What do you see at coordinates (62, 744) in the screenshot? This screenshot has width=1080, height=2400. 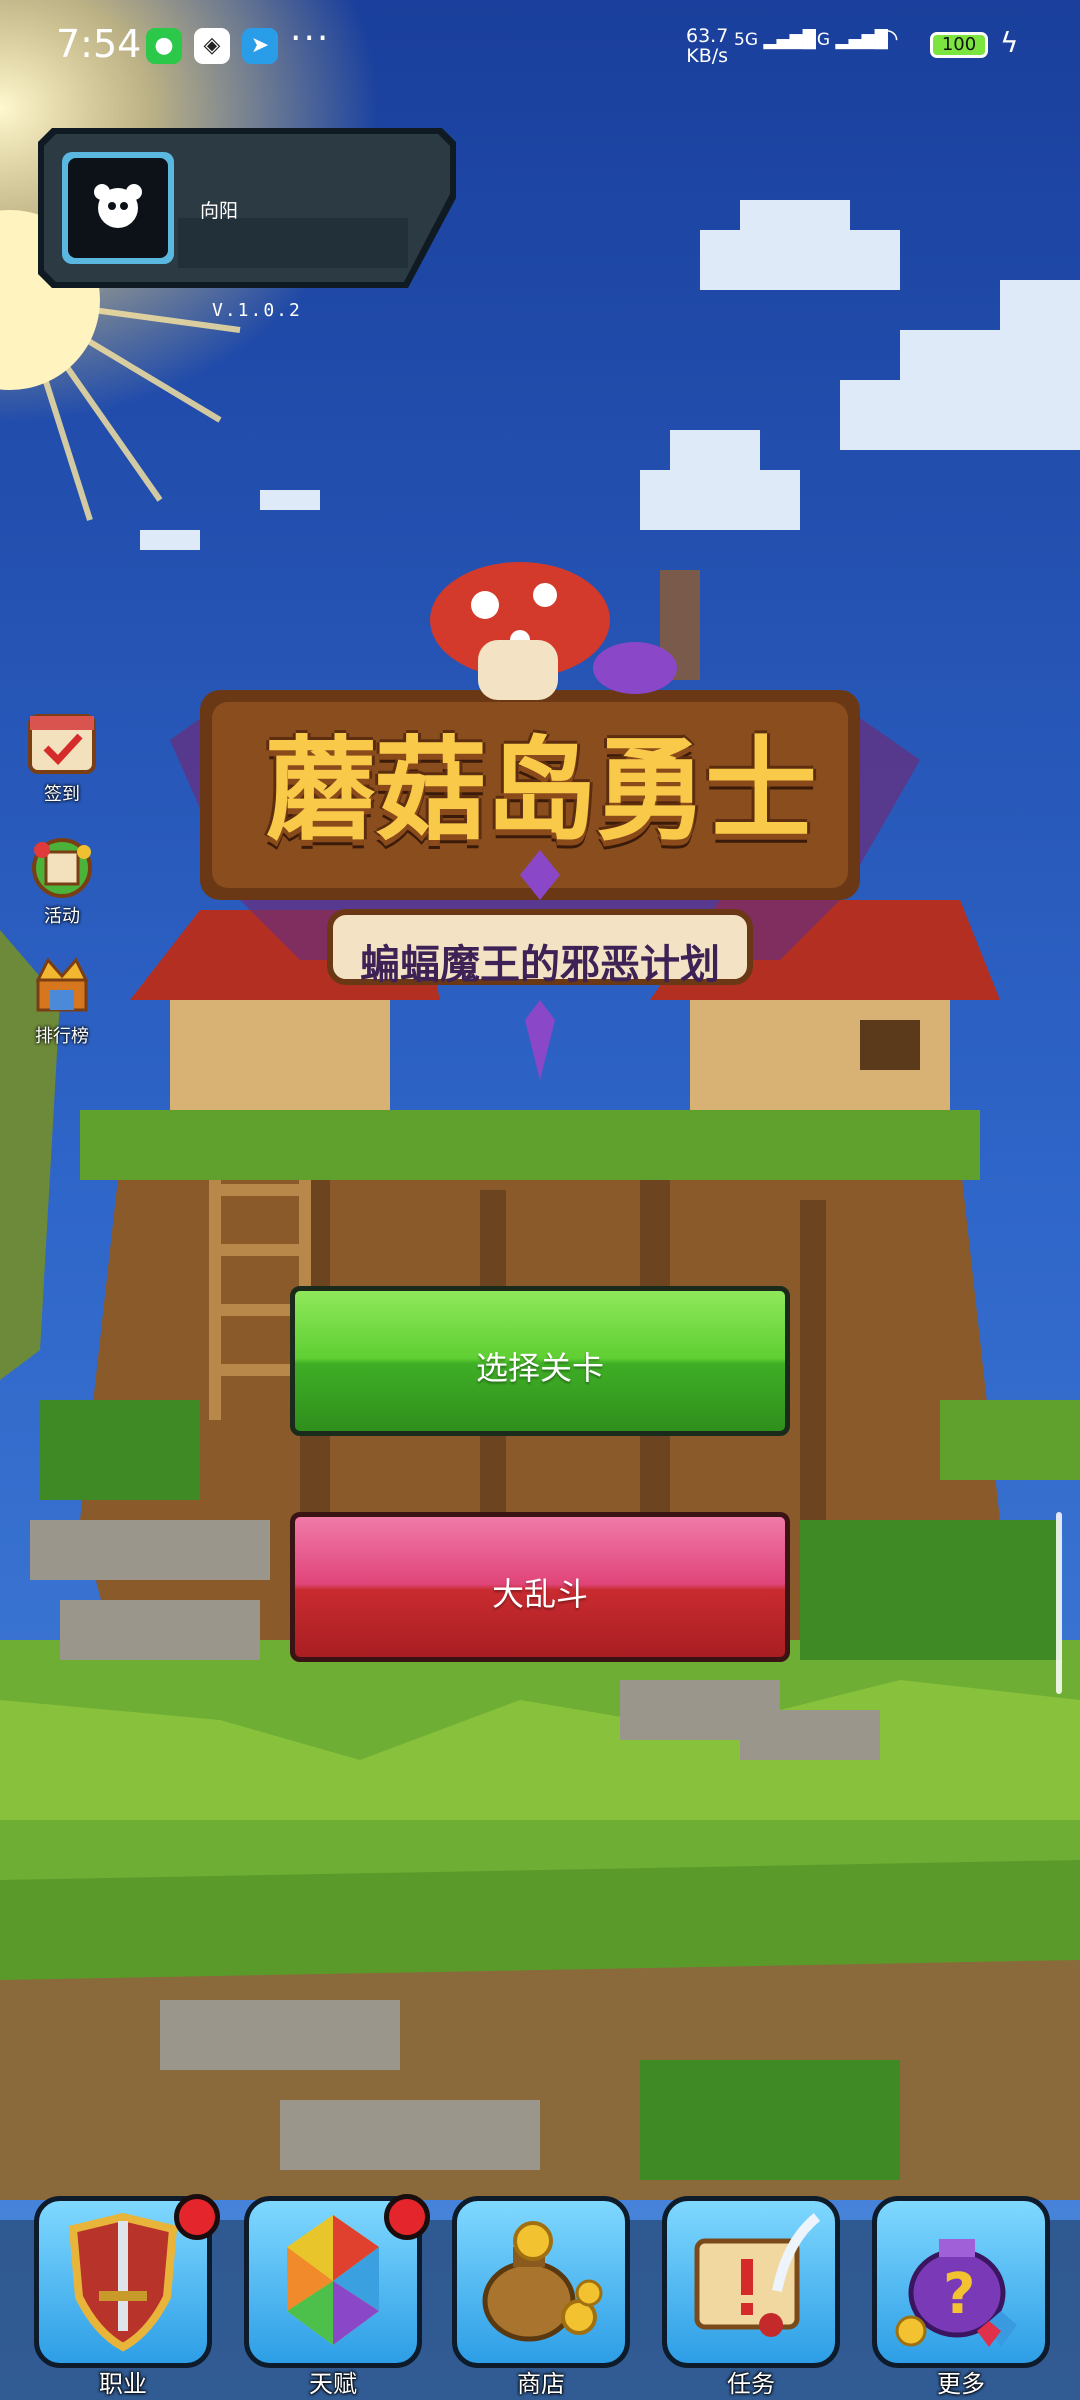 I see `calendar-checkin-icon` at bounding box center [62, 744].